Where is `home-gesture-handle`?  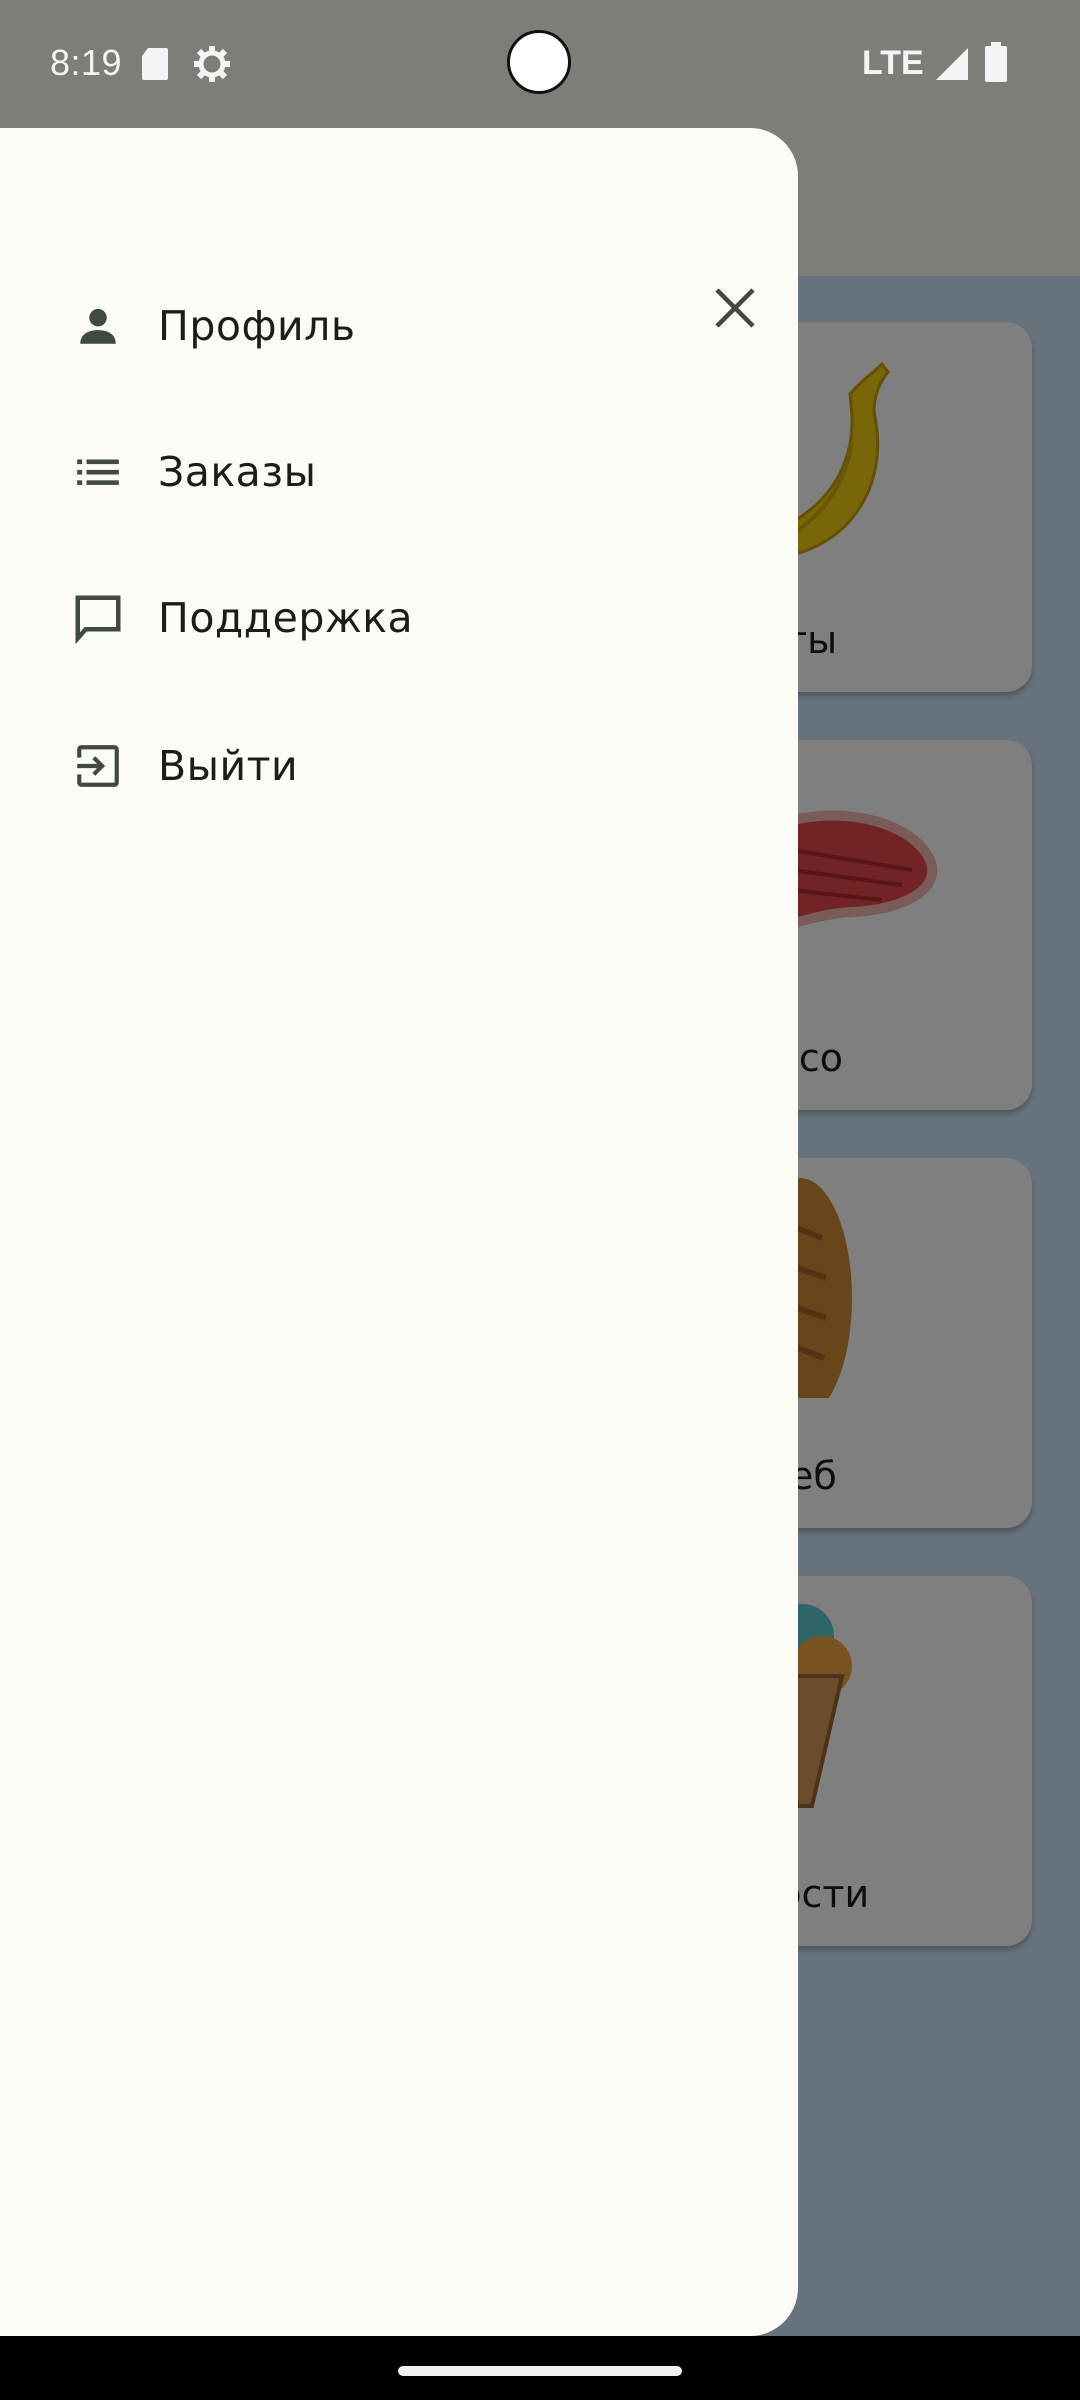 home-gesture-handle is located at coordinates (540, 2371).